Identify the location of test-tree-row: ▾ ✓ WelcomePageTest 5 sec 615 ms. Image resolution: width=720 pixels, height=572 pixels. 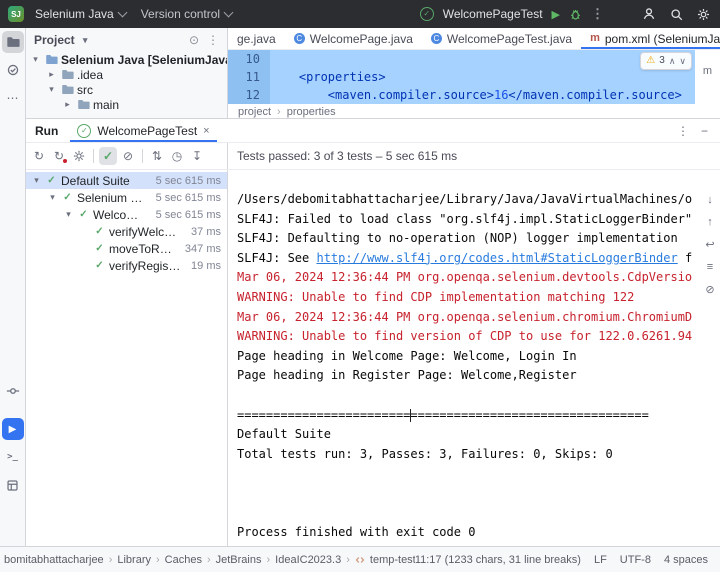
(126, 214).